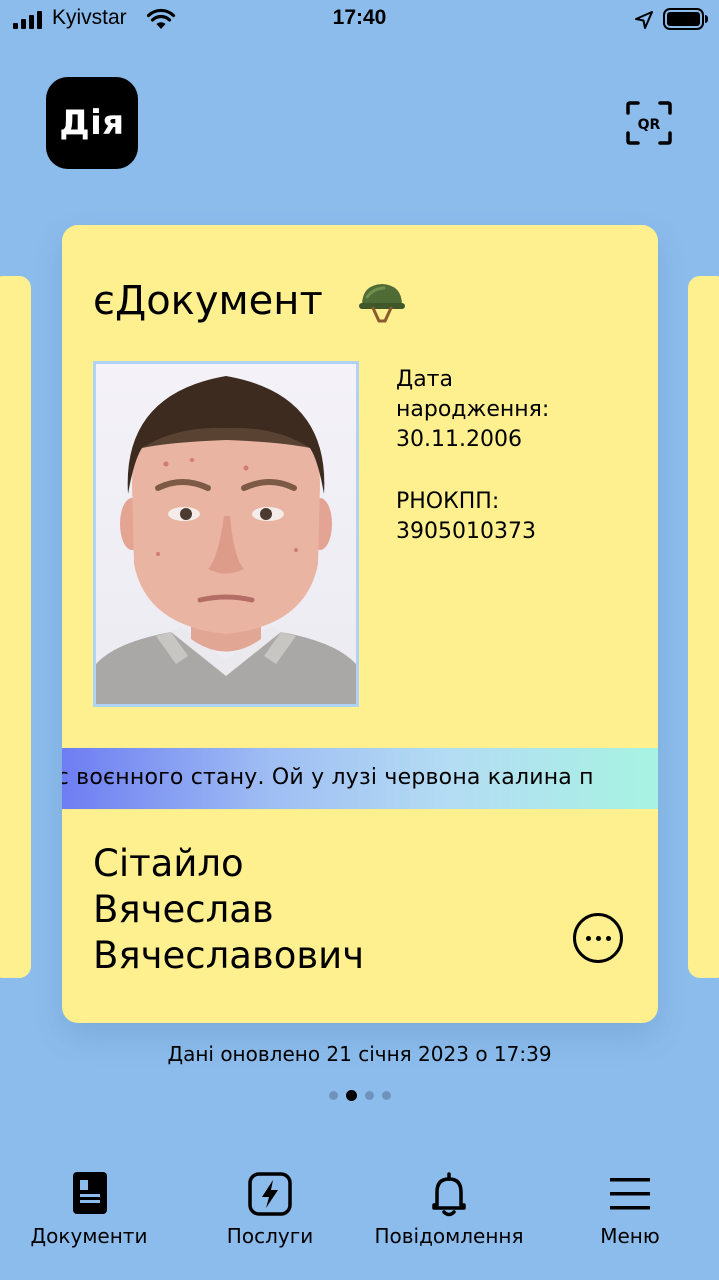 The height and width of the screenshot is (1280, 719). I want to click on document-title: єДокумент, so click(208, 301).